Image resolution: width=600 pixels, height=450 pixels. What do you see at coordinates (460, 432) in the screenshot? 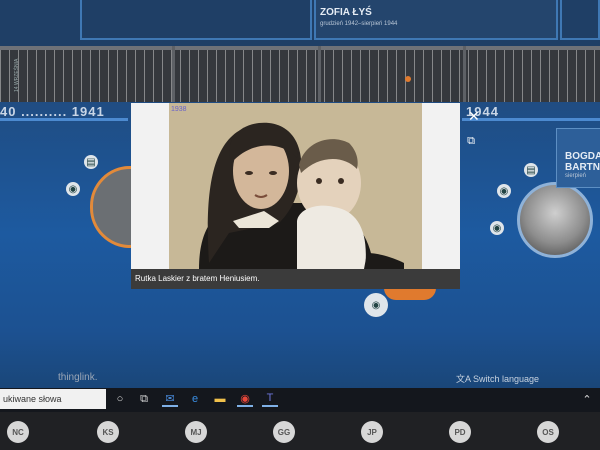
I see `participant-avatar: PD` at bounding box center [460, 432].